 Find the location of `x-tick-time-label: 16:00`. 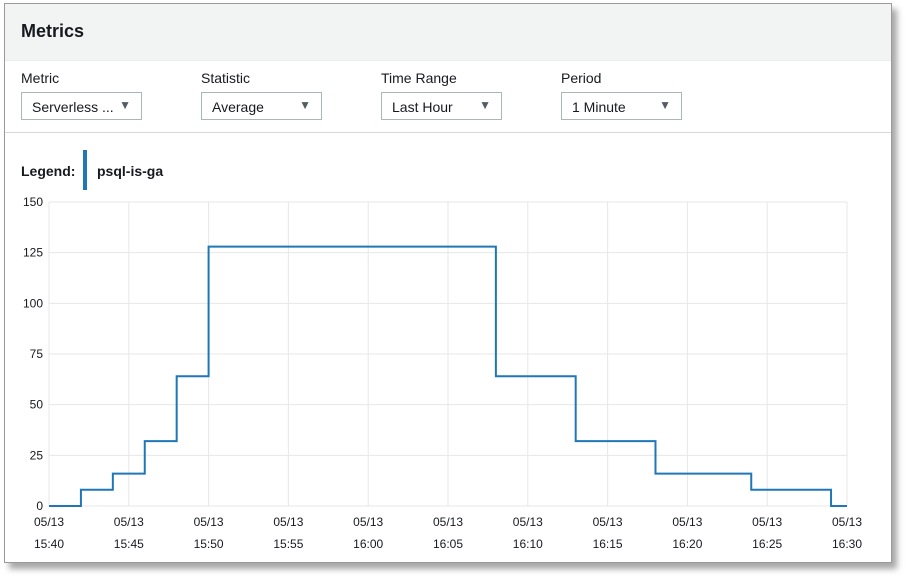

x-tick-time-label: 16:00 is located at coordinates (368, 544).